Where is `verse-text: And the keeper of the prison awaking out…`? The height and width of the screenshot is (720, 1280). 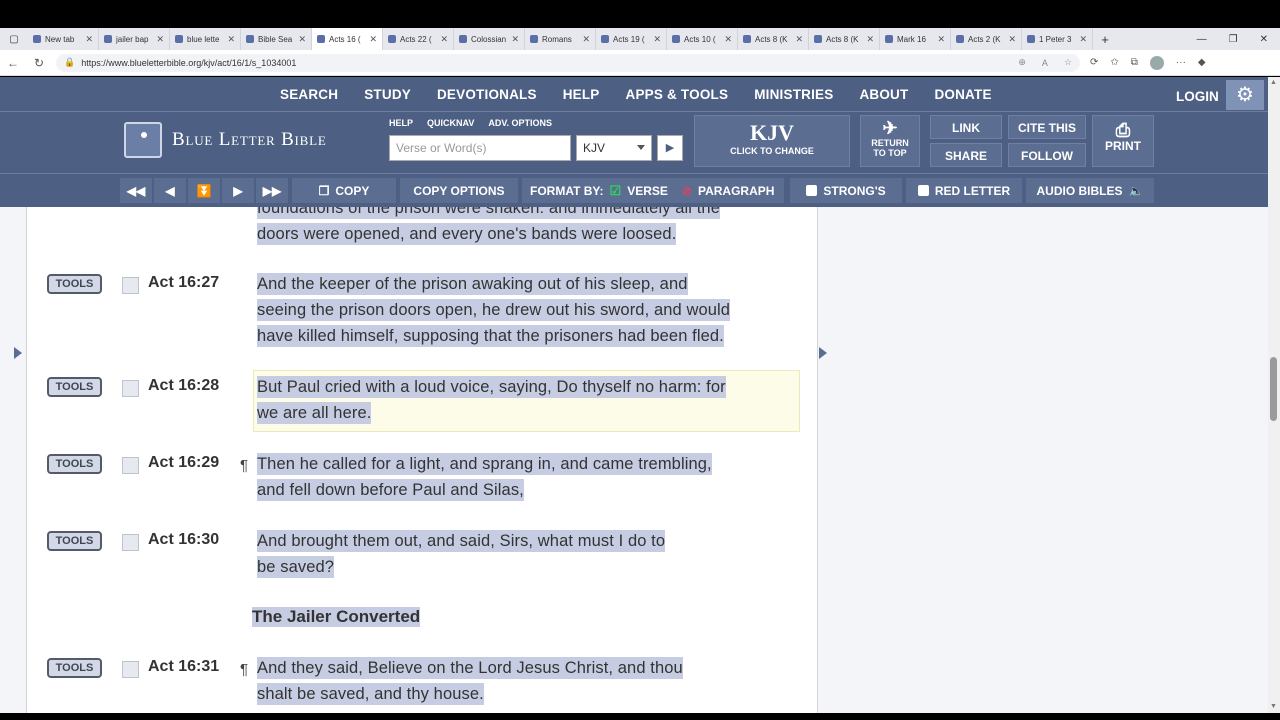 verse-text: And the keeper of the prison awaking out… is located at coordinates (527, 310).